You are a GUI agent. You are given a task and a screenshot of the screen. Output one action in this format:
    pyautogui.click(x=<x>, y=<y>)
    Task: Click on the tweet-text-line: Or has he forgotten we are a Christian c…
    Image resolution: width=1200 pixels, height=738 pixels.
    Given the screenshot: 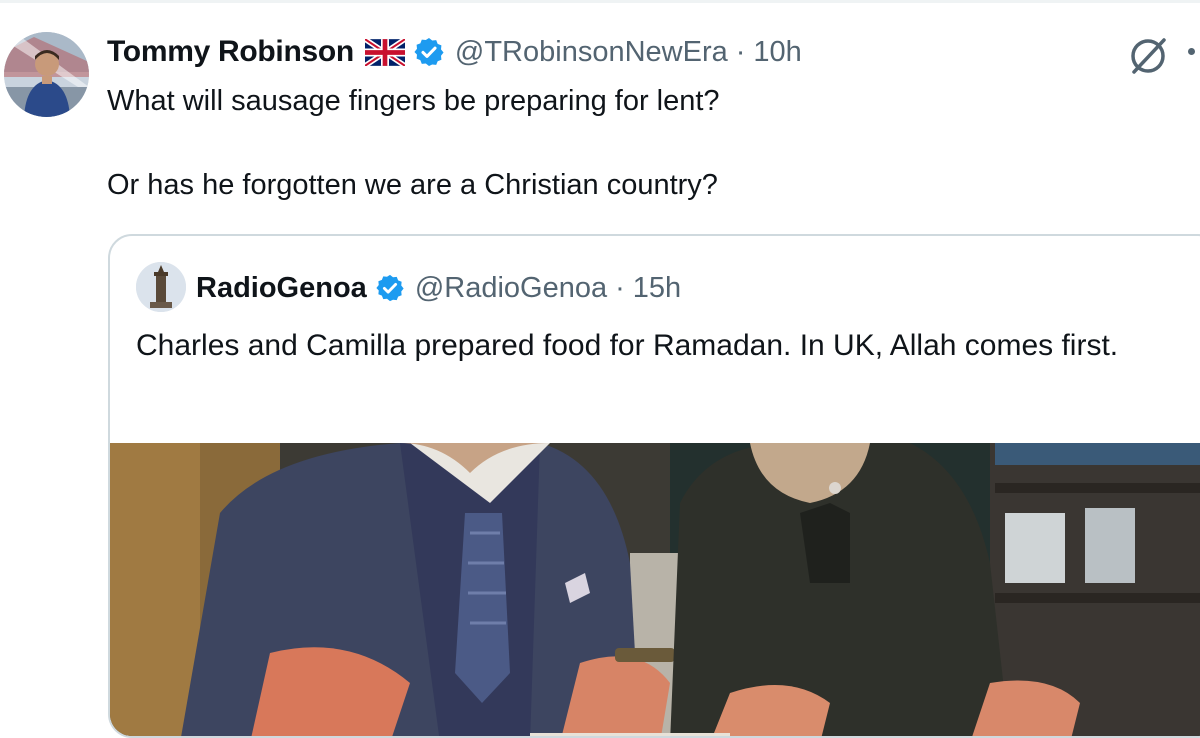 What is the action you would take?
    pyautogui.click(x=412, y=185)
    